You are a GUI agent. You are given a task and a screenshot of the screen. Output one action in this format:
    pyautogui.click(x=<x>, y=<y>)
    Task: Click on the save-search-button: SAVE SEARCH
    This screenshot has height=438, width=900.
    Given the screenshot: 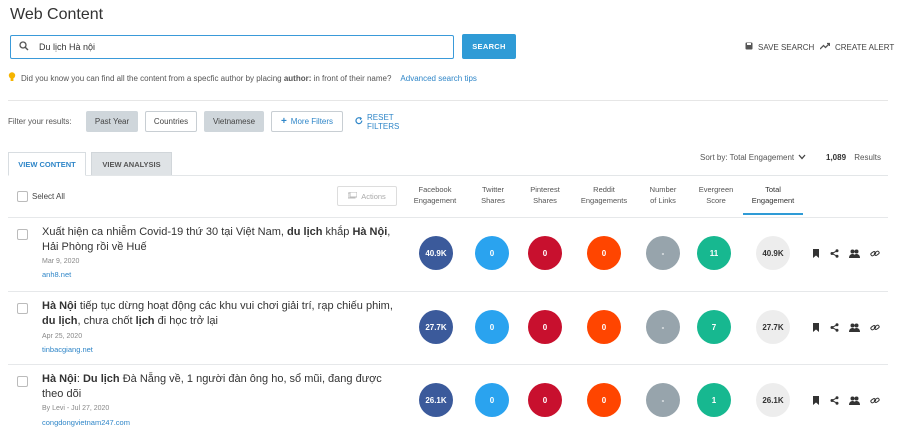 What is the action you would take?
    pyautogui.click(x=779, y=47)
    